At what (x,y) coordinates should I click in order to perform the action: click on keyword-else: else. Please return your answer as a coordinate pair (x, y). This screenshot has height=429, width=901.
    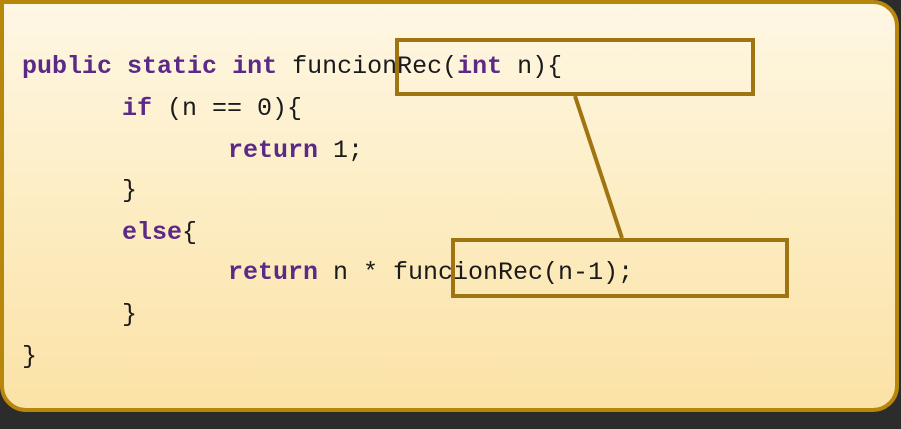
    Looking at the image, I should click on (152, 232).